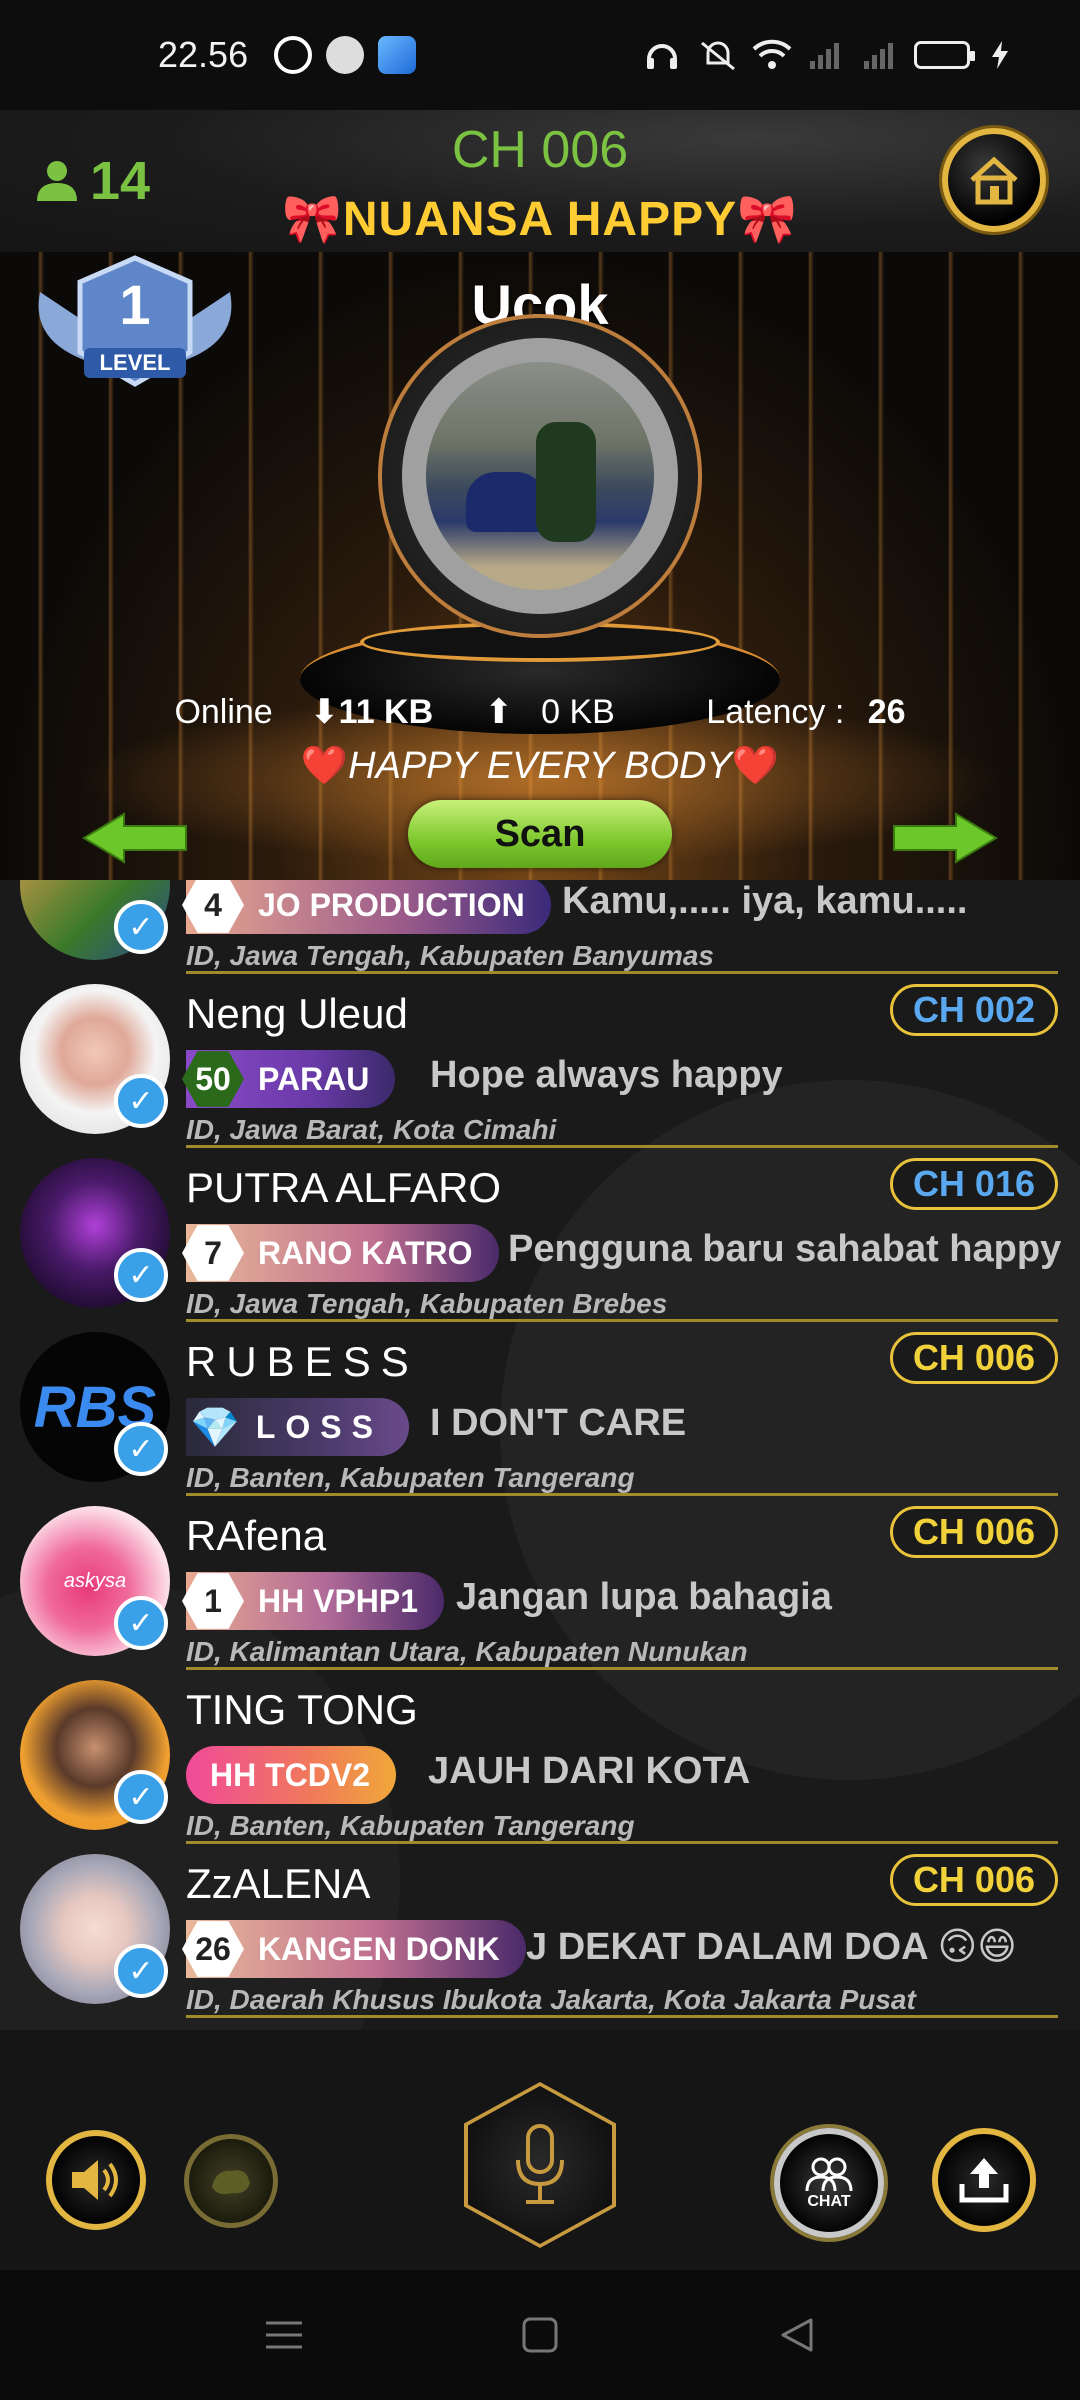  Describe the element at coordinates (578, 712) in the screenshot. I see `upload-value: 0 KB` at that location.